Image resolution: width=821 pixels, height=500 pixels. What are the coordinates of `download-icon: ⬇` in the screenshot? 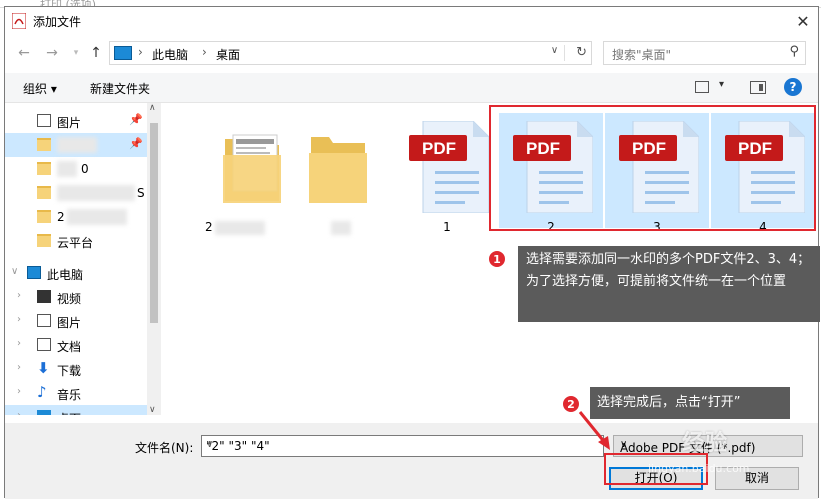 It's located at (43, 368).